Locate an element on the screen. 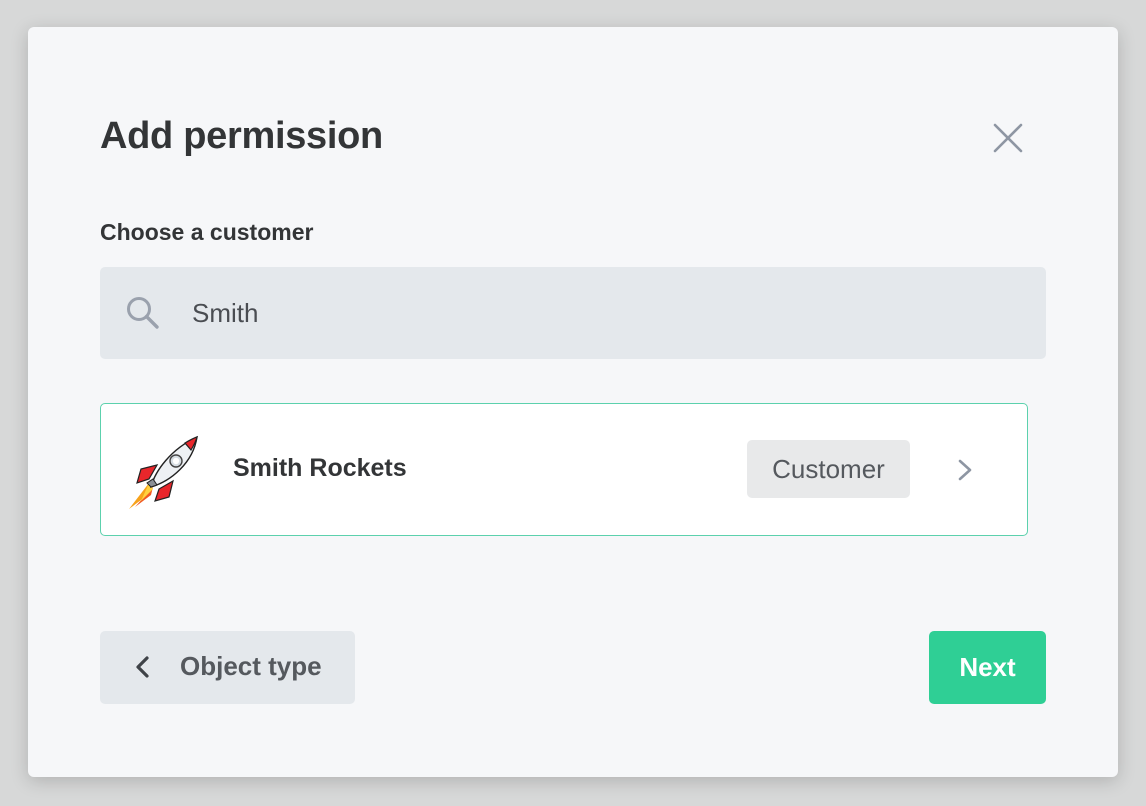  close-icon is located at coordinates (1008, 138).